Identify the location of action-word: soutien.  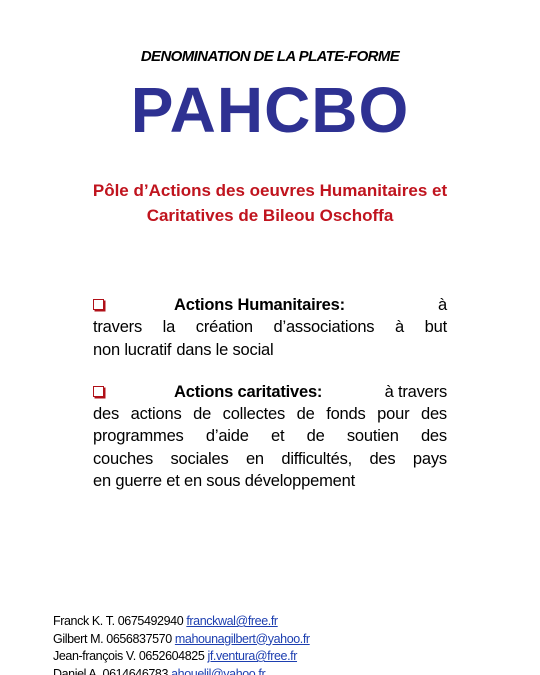
(372, 436).